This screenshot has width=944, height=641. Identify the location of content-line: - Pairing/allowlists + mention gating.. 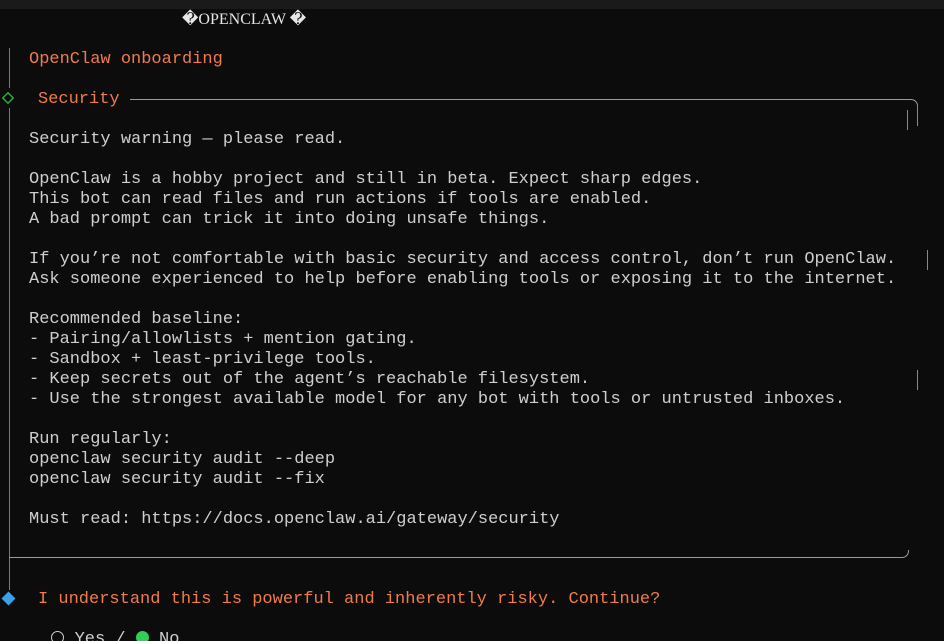
(223, 339).